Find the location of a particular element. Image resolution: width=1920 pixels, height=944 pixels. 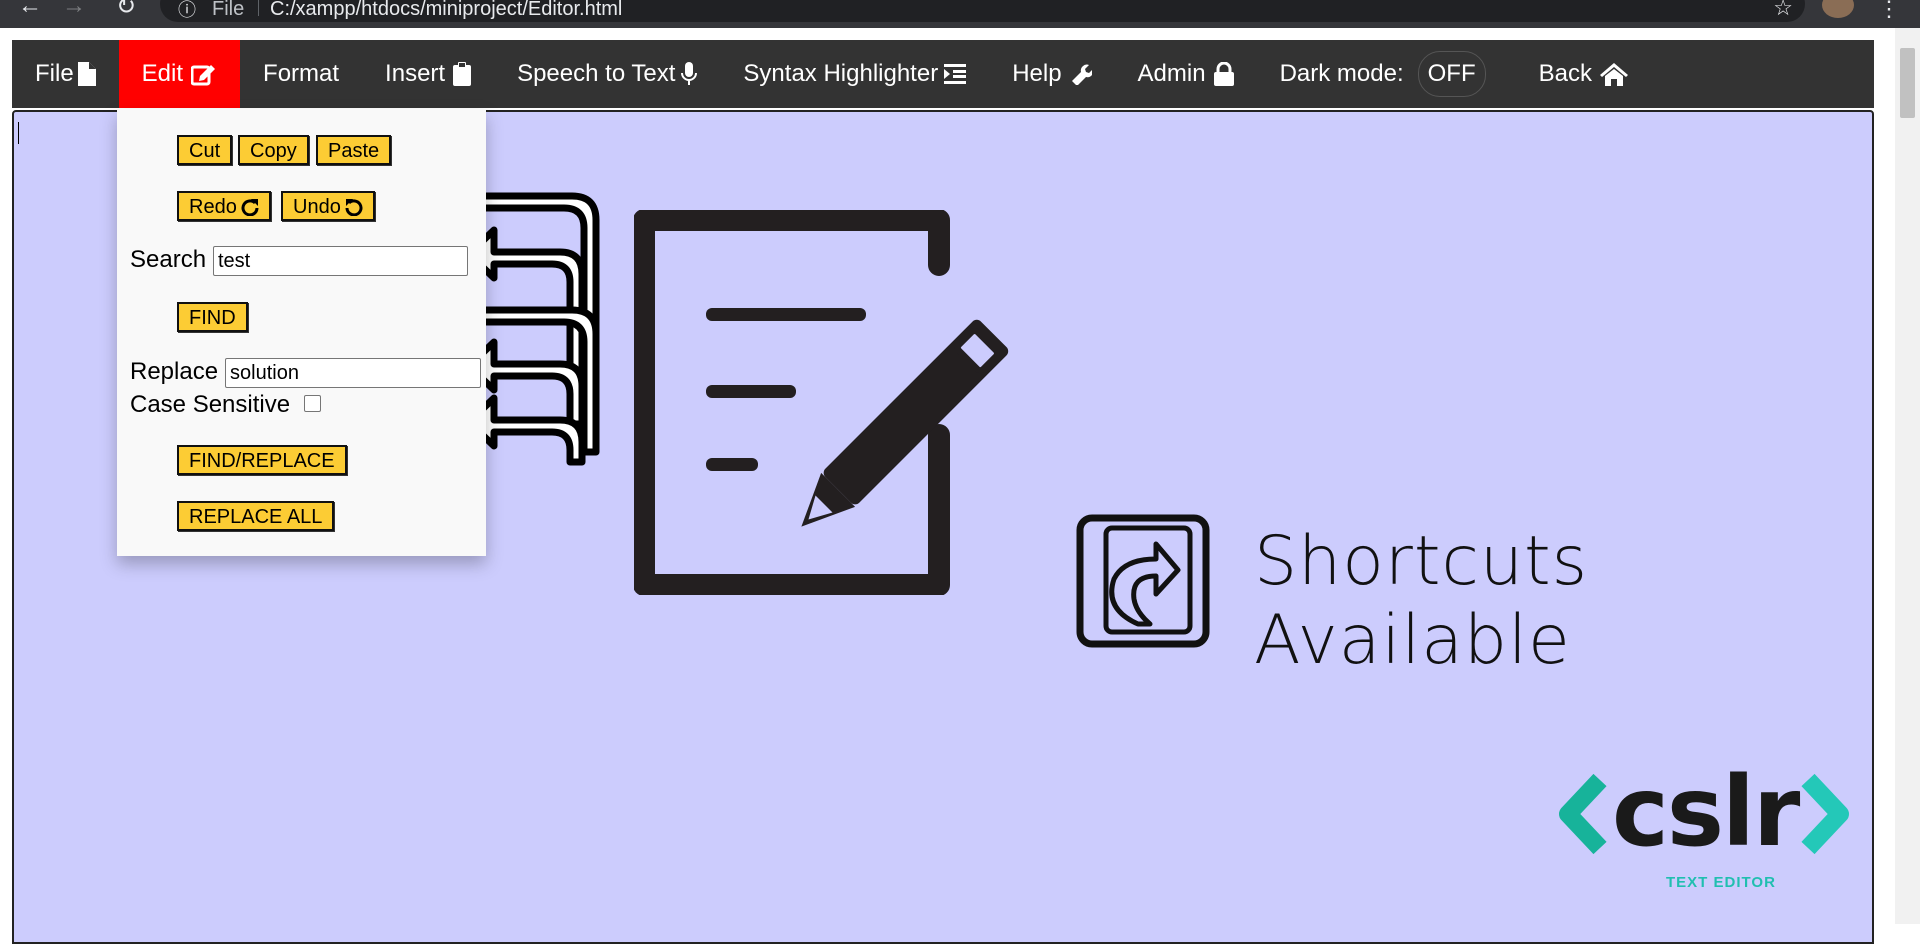

paste-button: Paste is located at coordinates (354, 150).